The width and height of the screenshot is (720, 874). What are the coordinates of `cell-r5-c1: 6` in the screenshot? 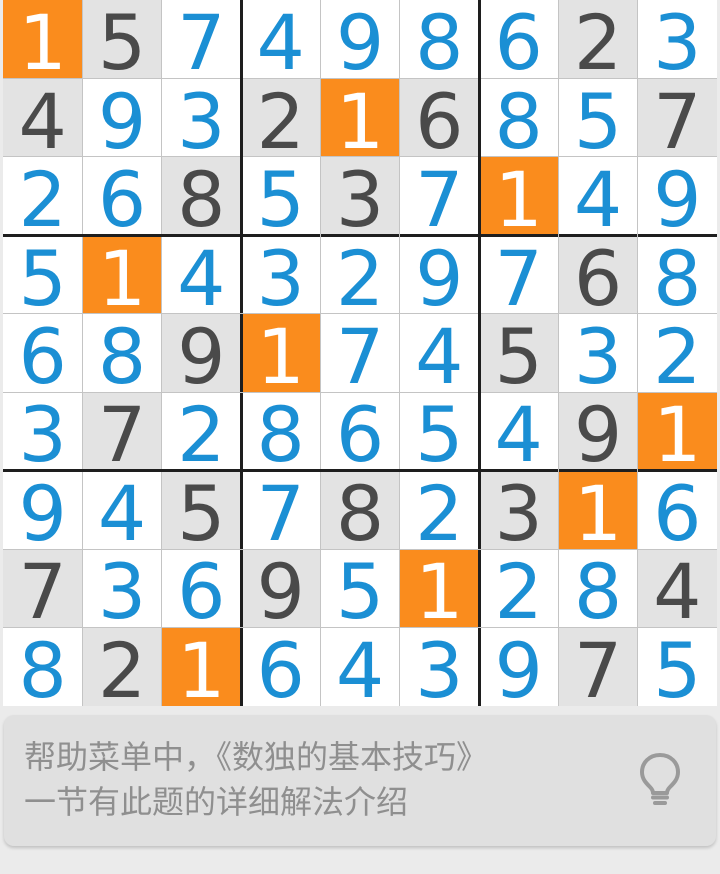 It's located at (43, 354).